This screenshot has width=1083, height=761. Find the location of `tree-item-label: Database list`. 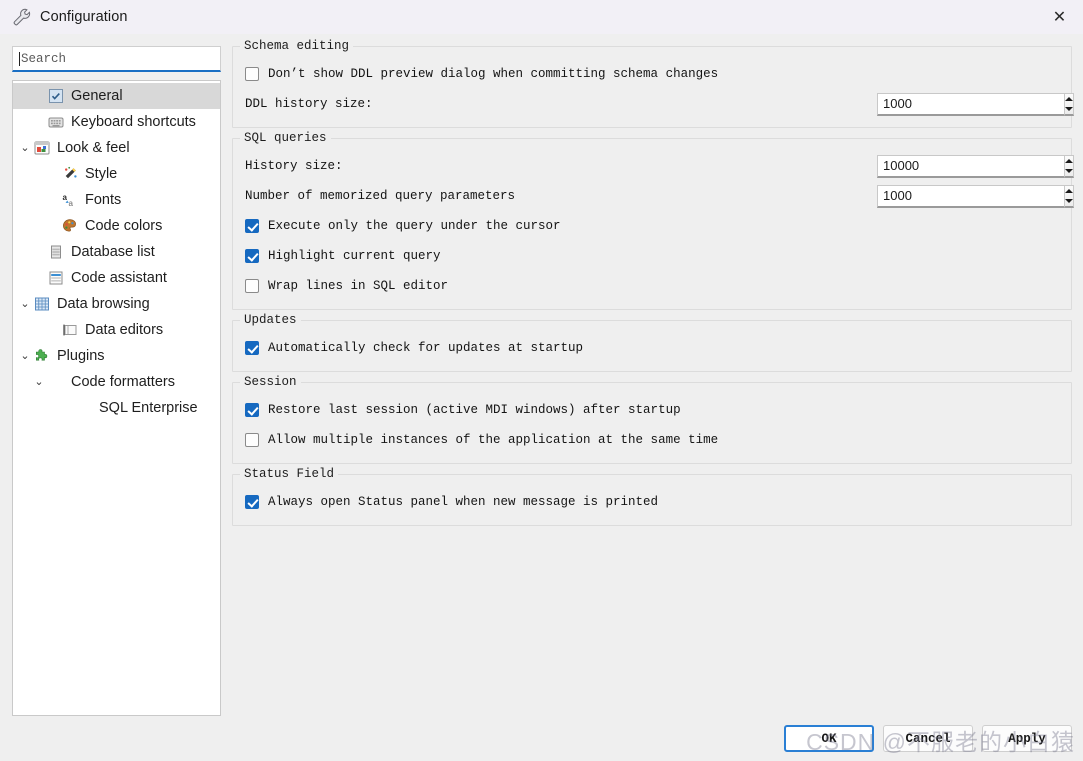

tree-item-label: Database list is located at coordinates (113, 251).